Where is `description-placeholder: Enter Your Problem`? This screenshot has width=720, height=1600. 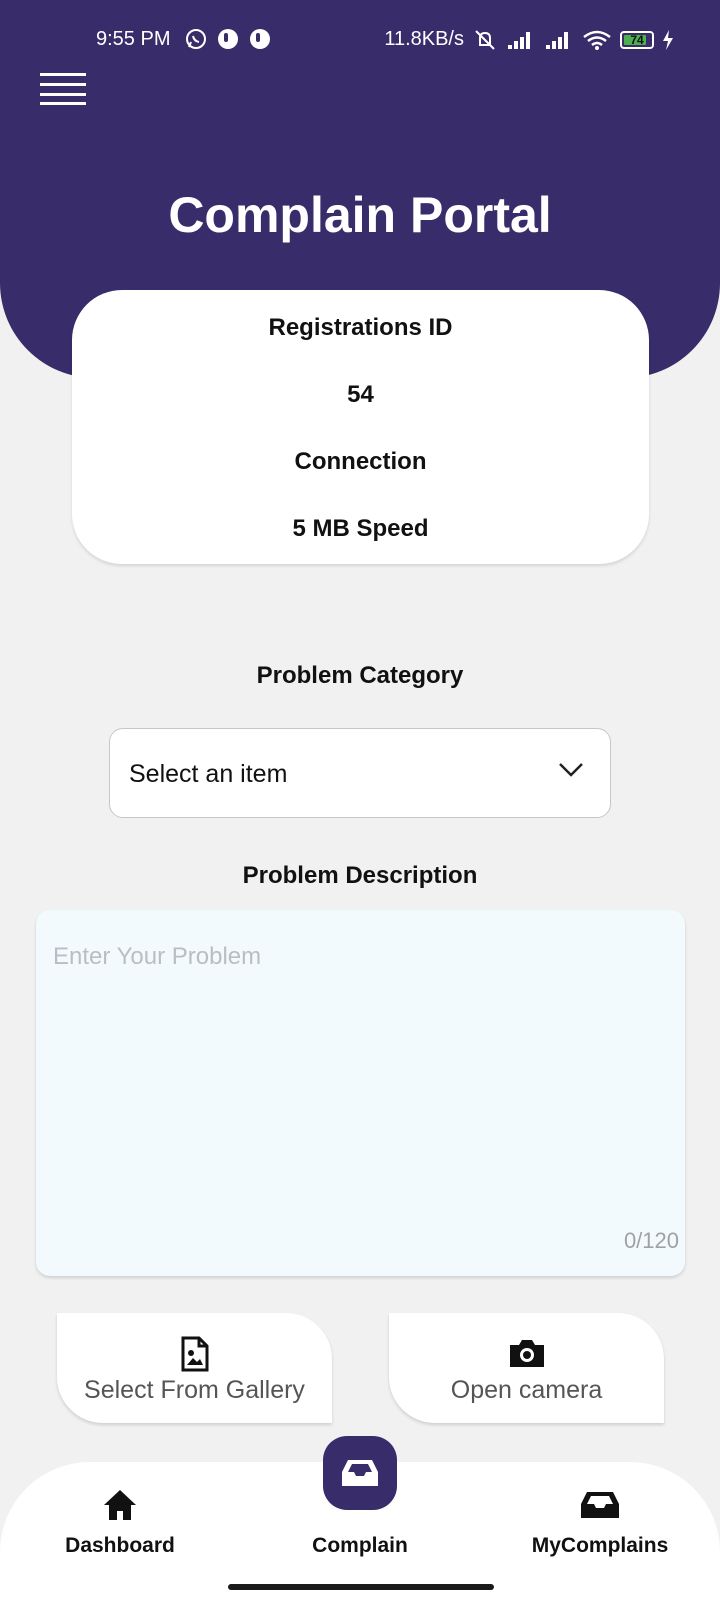 description-placeholder: Enter Your Problem is located at coordinates (157, 956).